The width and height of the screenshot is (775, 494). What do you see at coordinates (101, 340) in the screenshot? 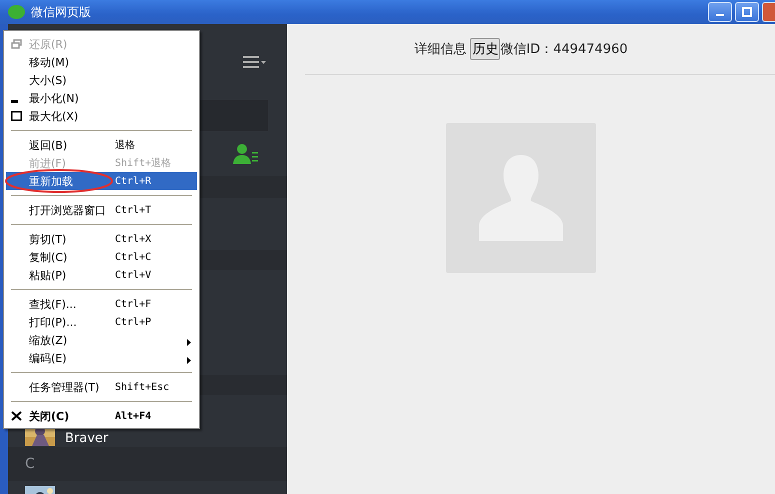
I see `menu-item: 缩放(Z)` at bounding box center [101, 340].